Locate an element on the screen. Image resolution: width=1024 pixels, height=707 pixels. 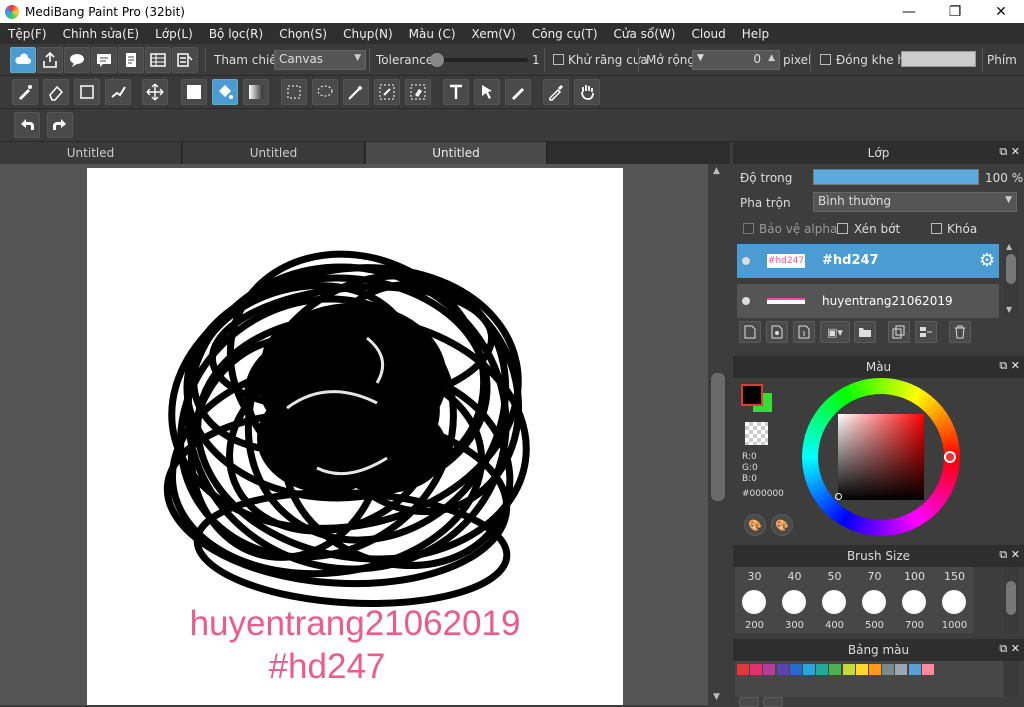
tab-untitled-1: Untitled is located at coordinates (91, 153).